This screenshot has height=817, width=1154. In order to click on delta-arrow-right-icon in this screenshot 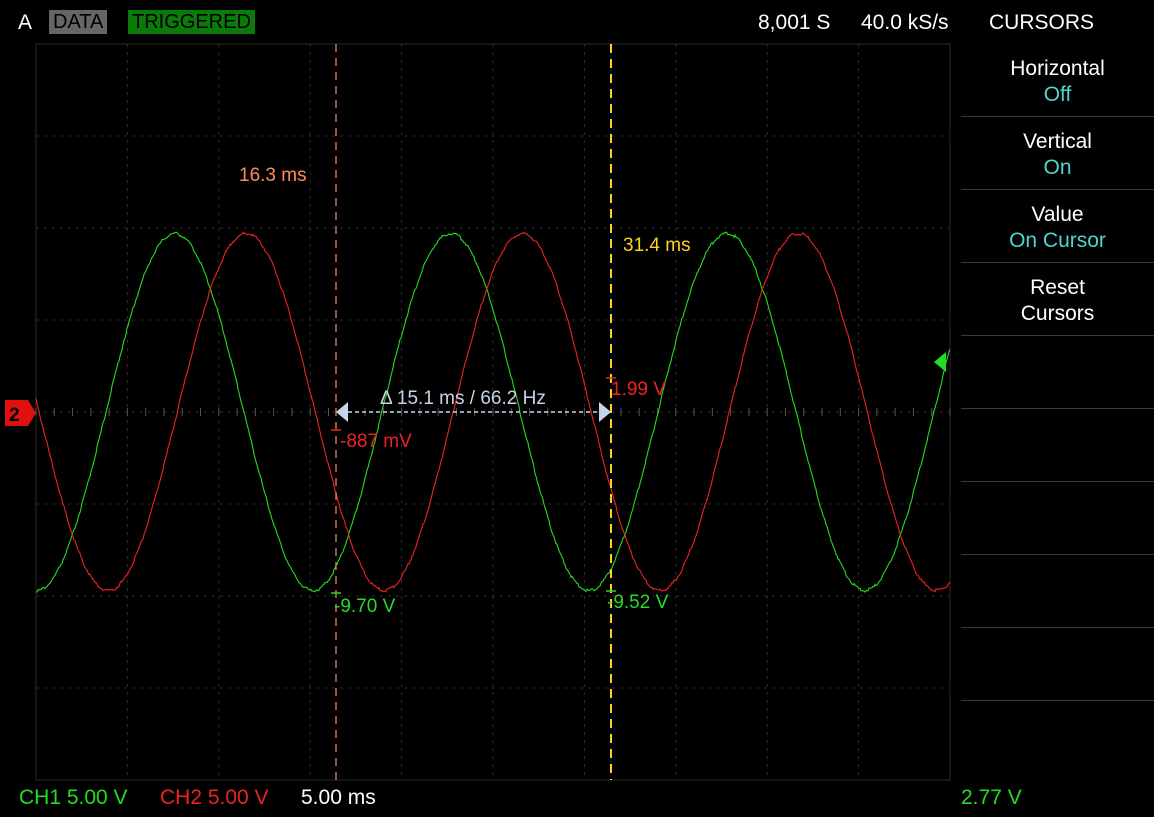, I will do `click(605, 412)`.